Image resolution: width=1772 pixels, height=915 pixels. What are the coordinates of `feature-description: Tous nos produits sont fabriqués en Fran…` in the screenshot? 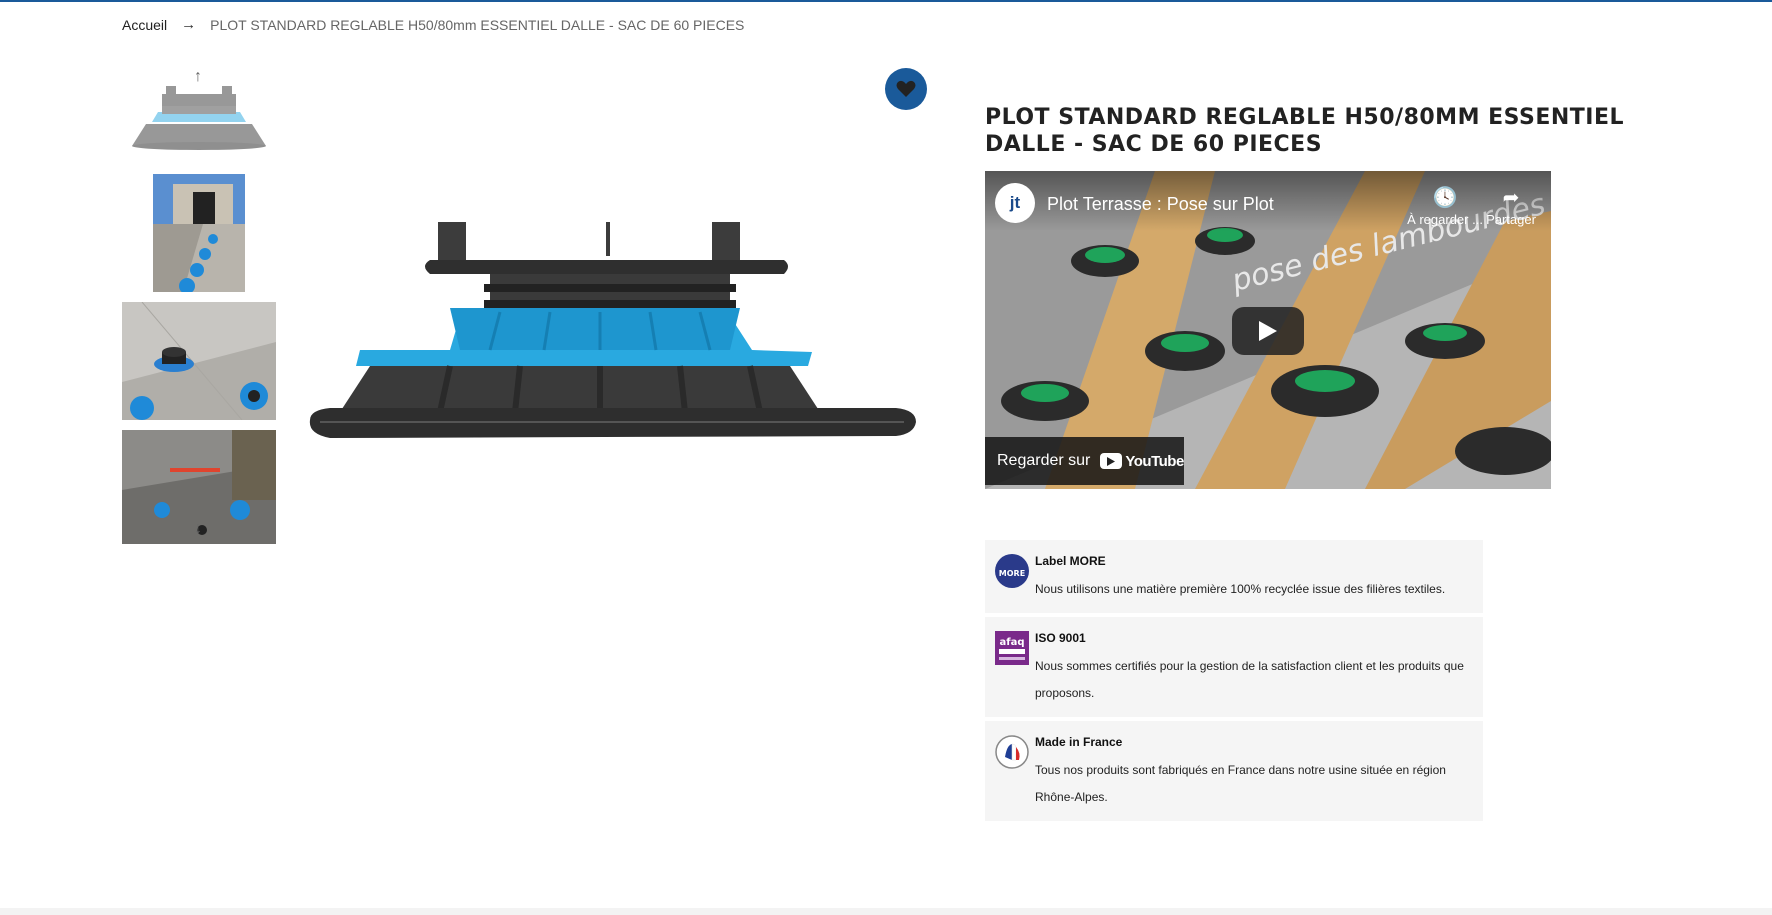 It's located at (1240, 783).